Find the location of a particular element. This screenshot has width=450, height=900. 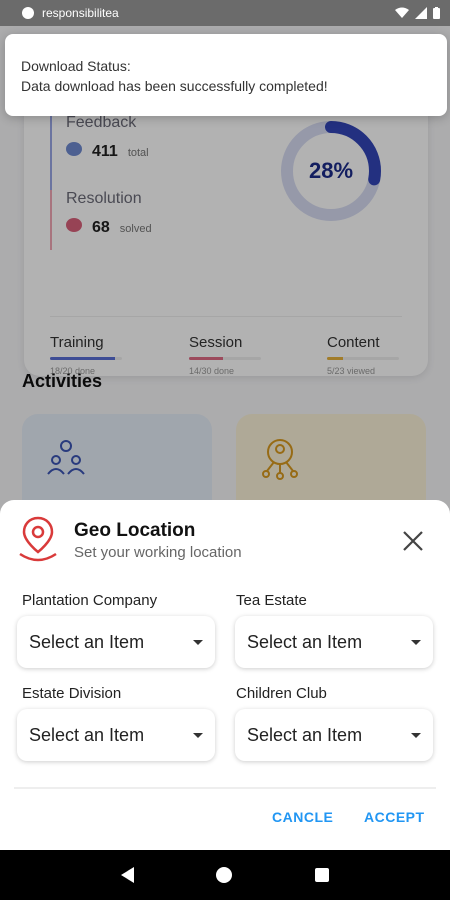

tea-estate-select: Select an Item is located at coordinates (334, 642).